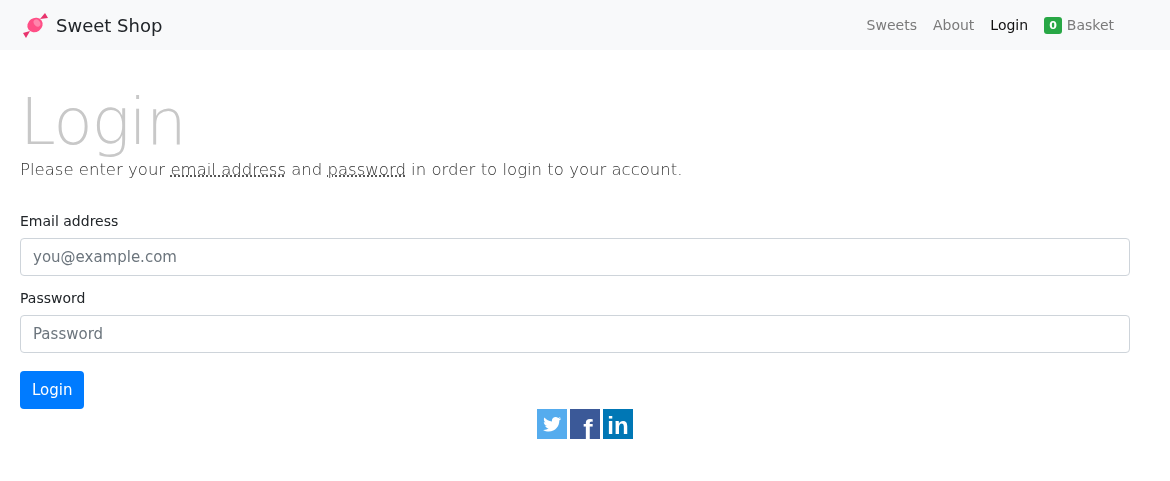 This screenshot has width=1170, height=481. What do you see at coordinates (575, 256) in the screenshot?
I see `input-field: you@example.com` at bounding box center [575, 256].